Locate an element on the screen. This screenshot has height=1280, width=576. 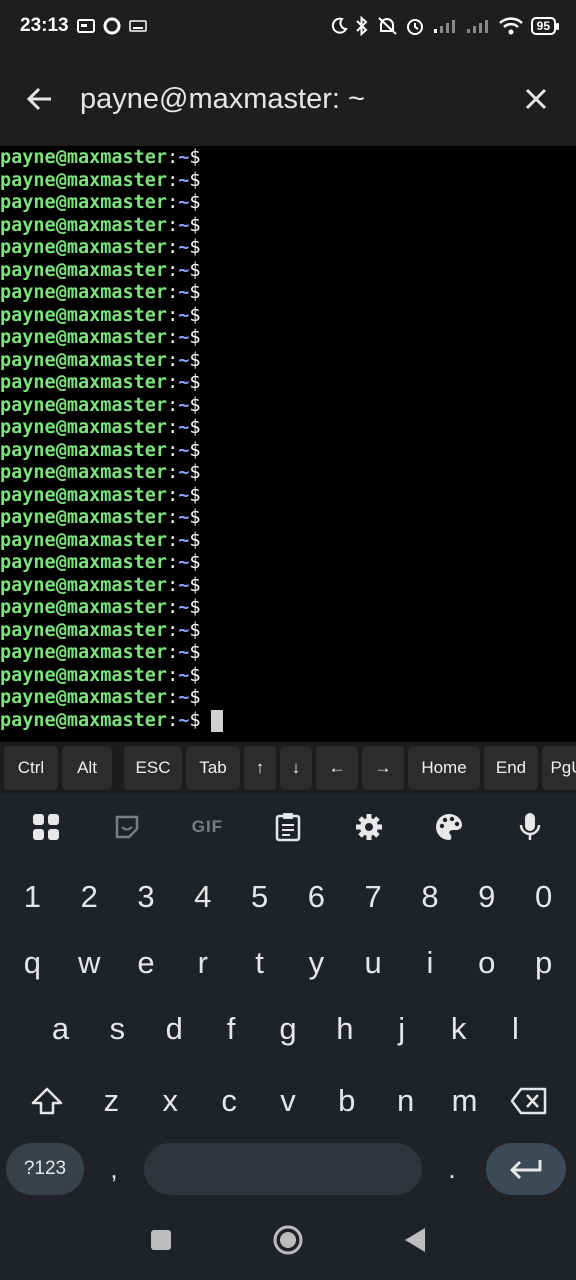
extra-key-ctrl: Ctrl is located at coordinates (31, 768).